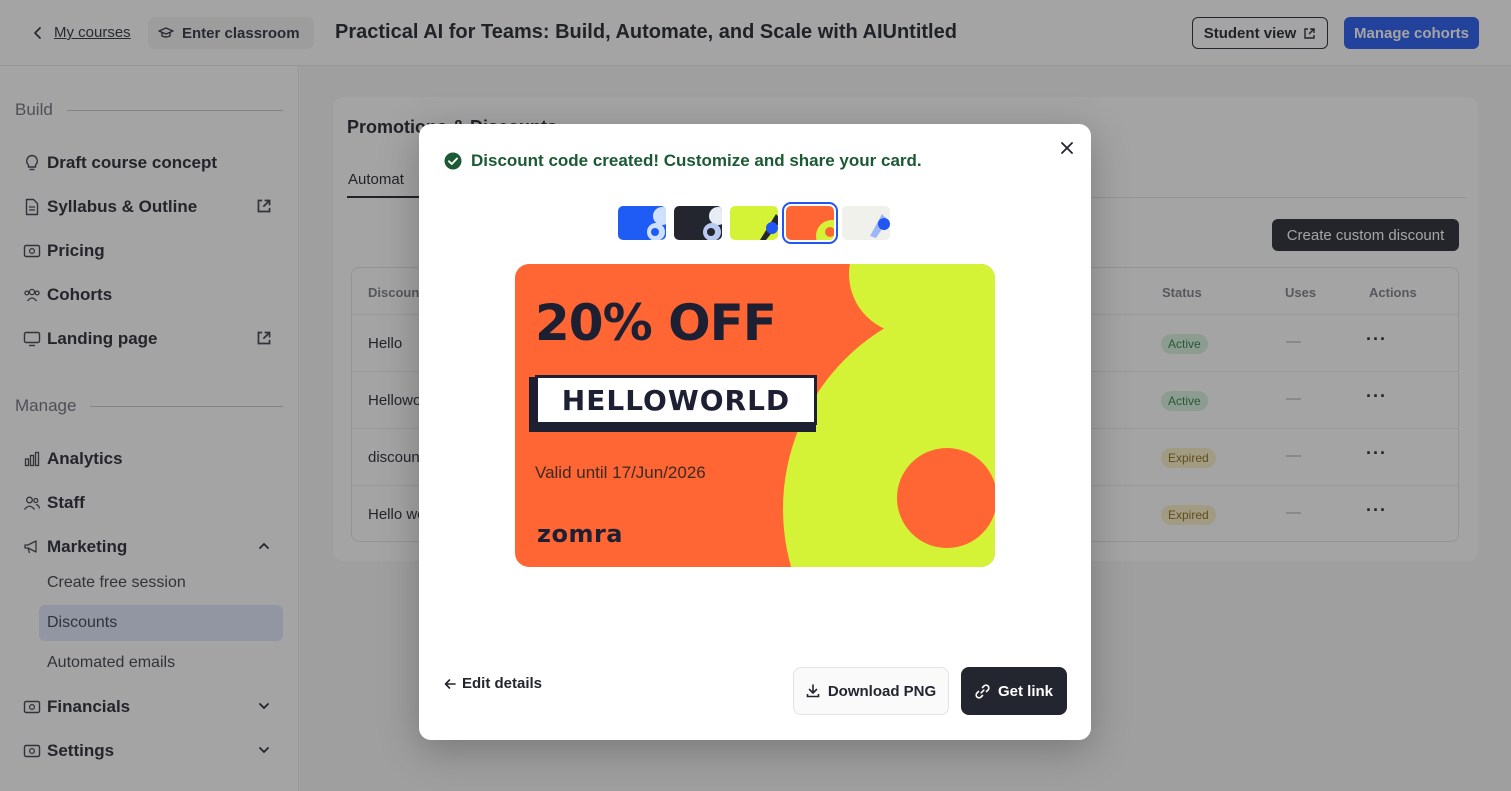  I want to click on card-theme-picker, so click(754, 223).